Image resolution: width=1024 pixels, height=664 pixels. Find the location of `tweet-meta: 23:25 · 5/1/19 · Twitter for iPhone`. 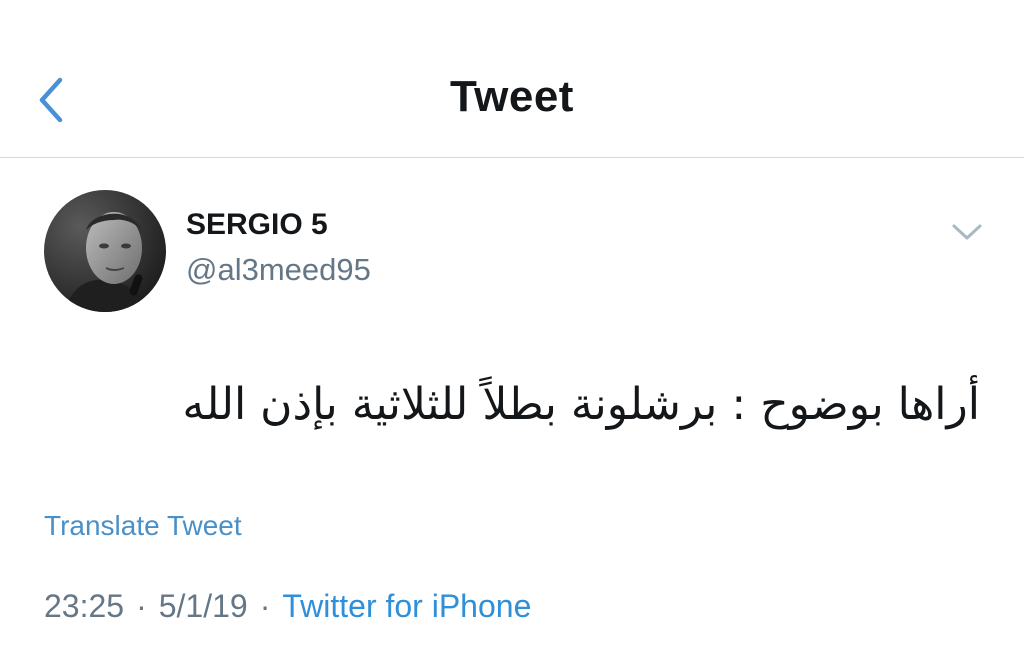

tweet-meta: 23:25 · 5/1/19 · Twitter for iPhone is located at coordinates (287, 606).